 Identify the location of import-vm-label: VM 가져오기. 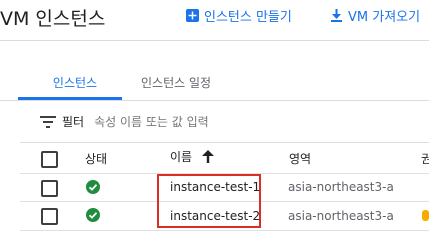
(384, 17).